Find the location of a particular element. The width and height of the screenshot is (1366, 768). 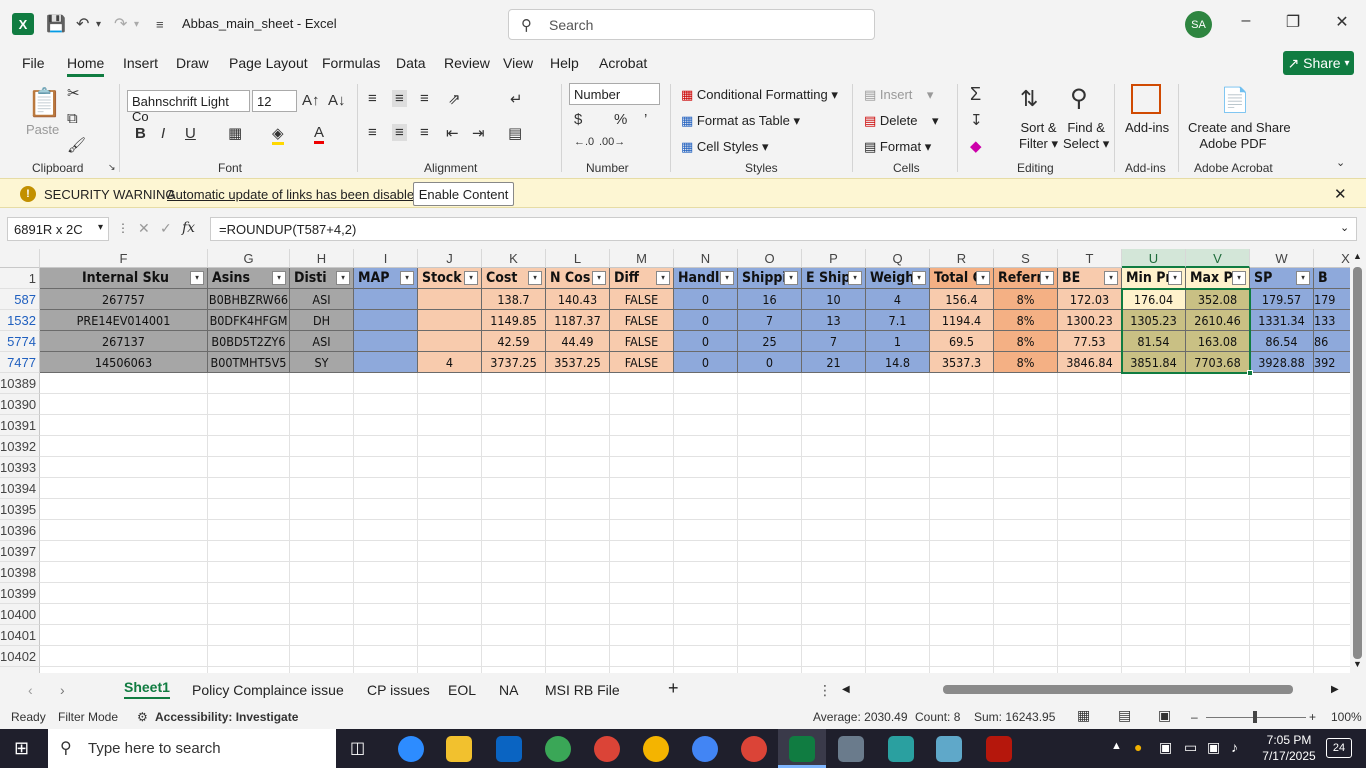

format-as-table-button: ▦ Format as Table ▾ is located at coordinates (740, 121).